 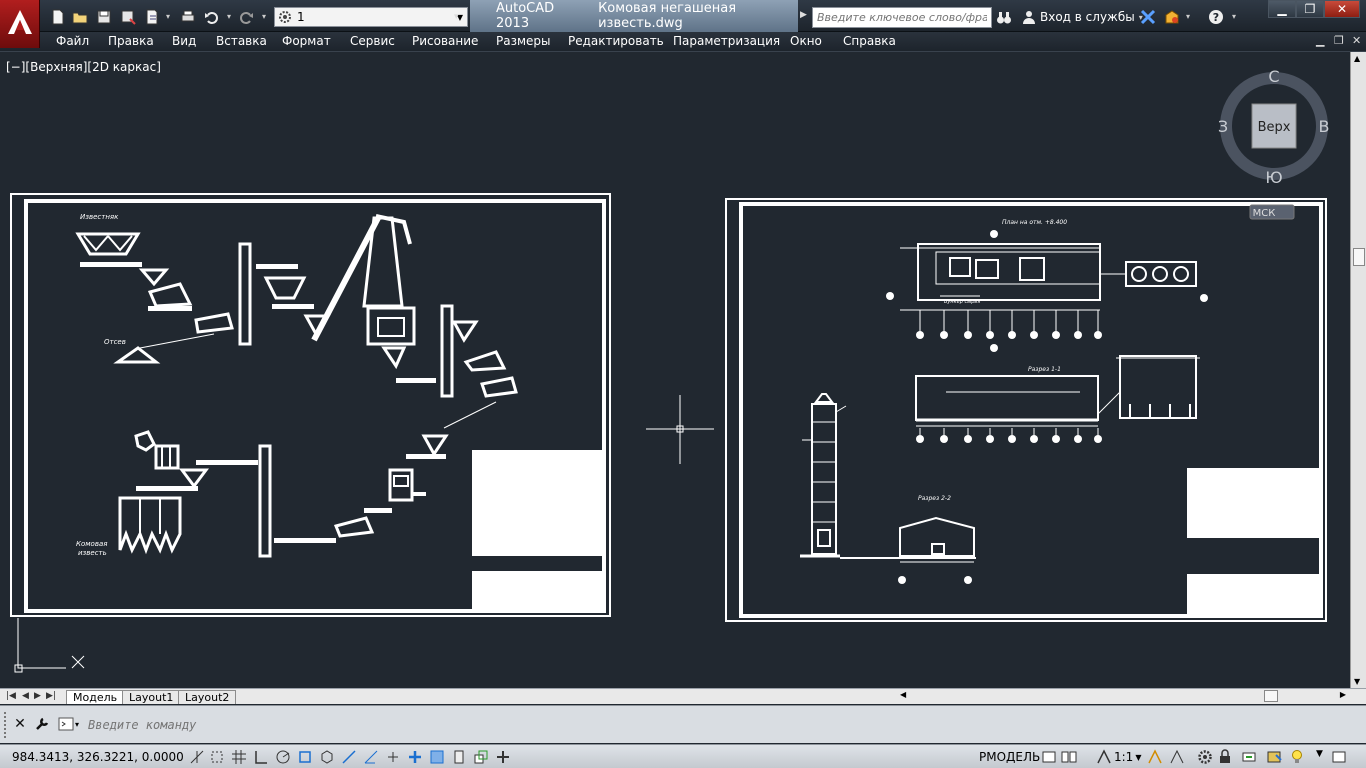 What do you see at coordinates (1049, 757) in the screenshot?
I see `quick-view-layouts-button` at bounding box center [1049, 757].